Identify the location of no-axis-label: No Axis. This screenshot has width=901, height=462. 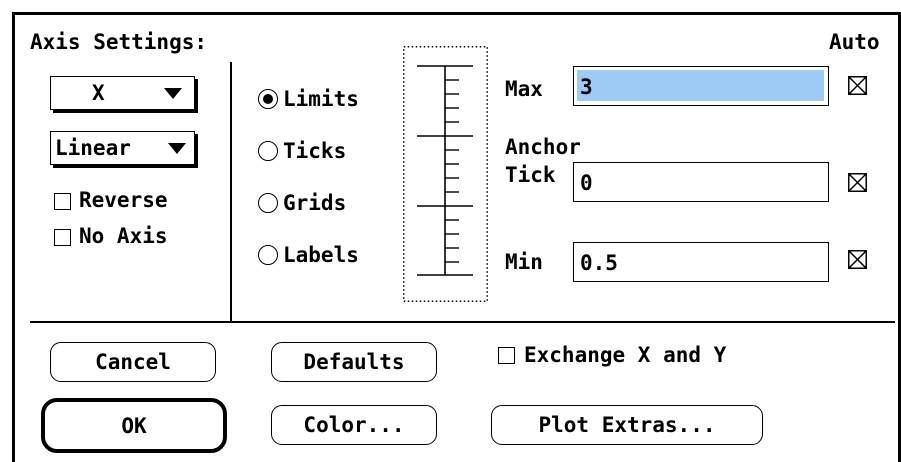
(123, 236).